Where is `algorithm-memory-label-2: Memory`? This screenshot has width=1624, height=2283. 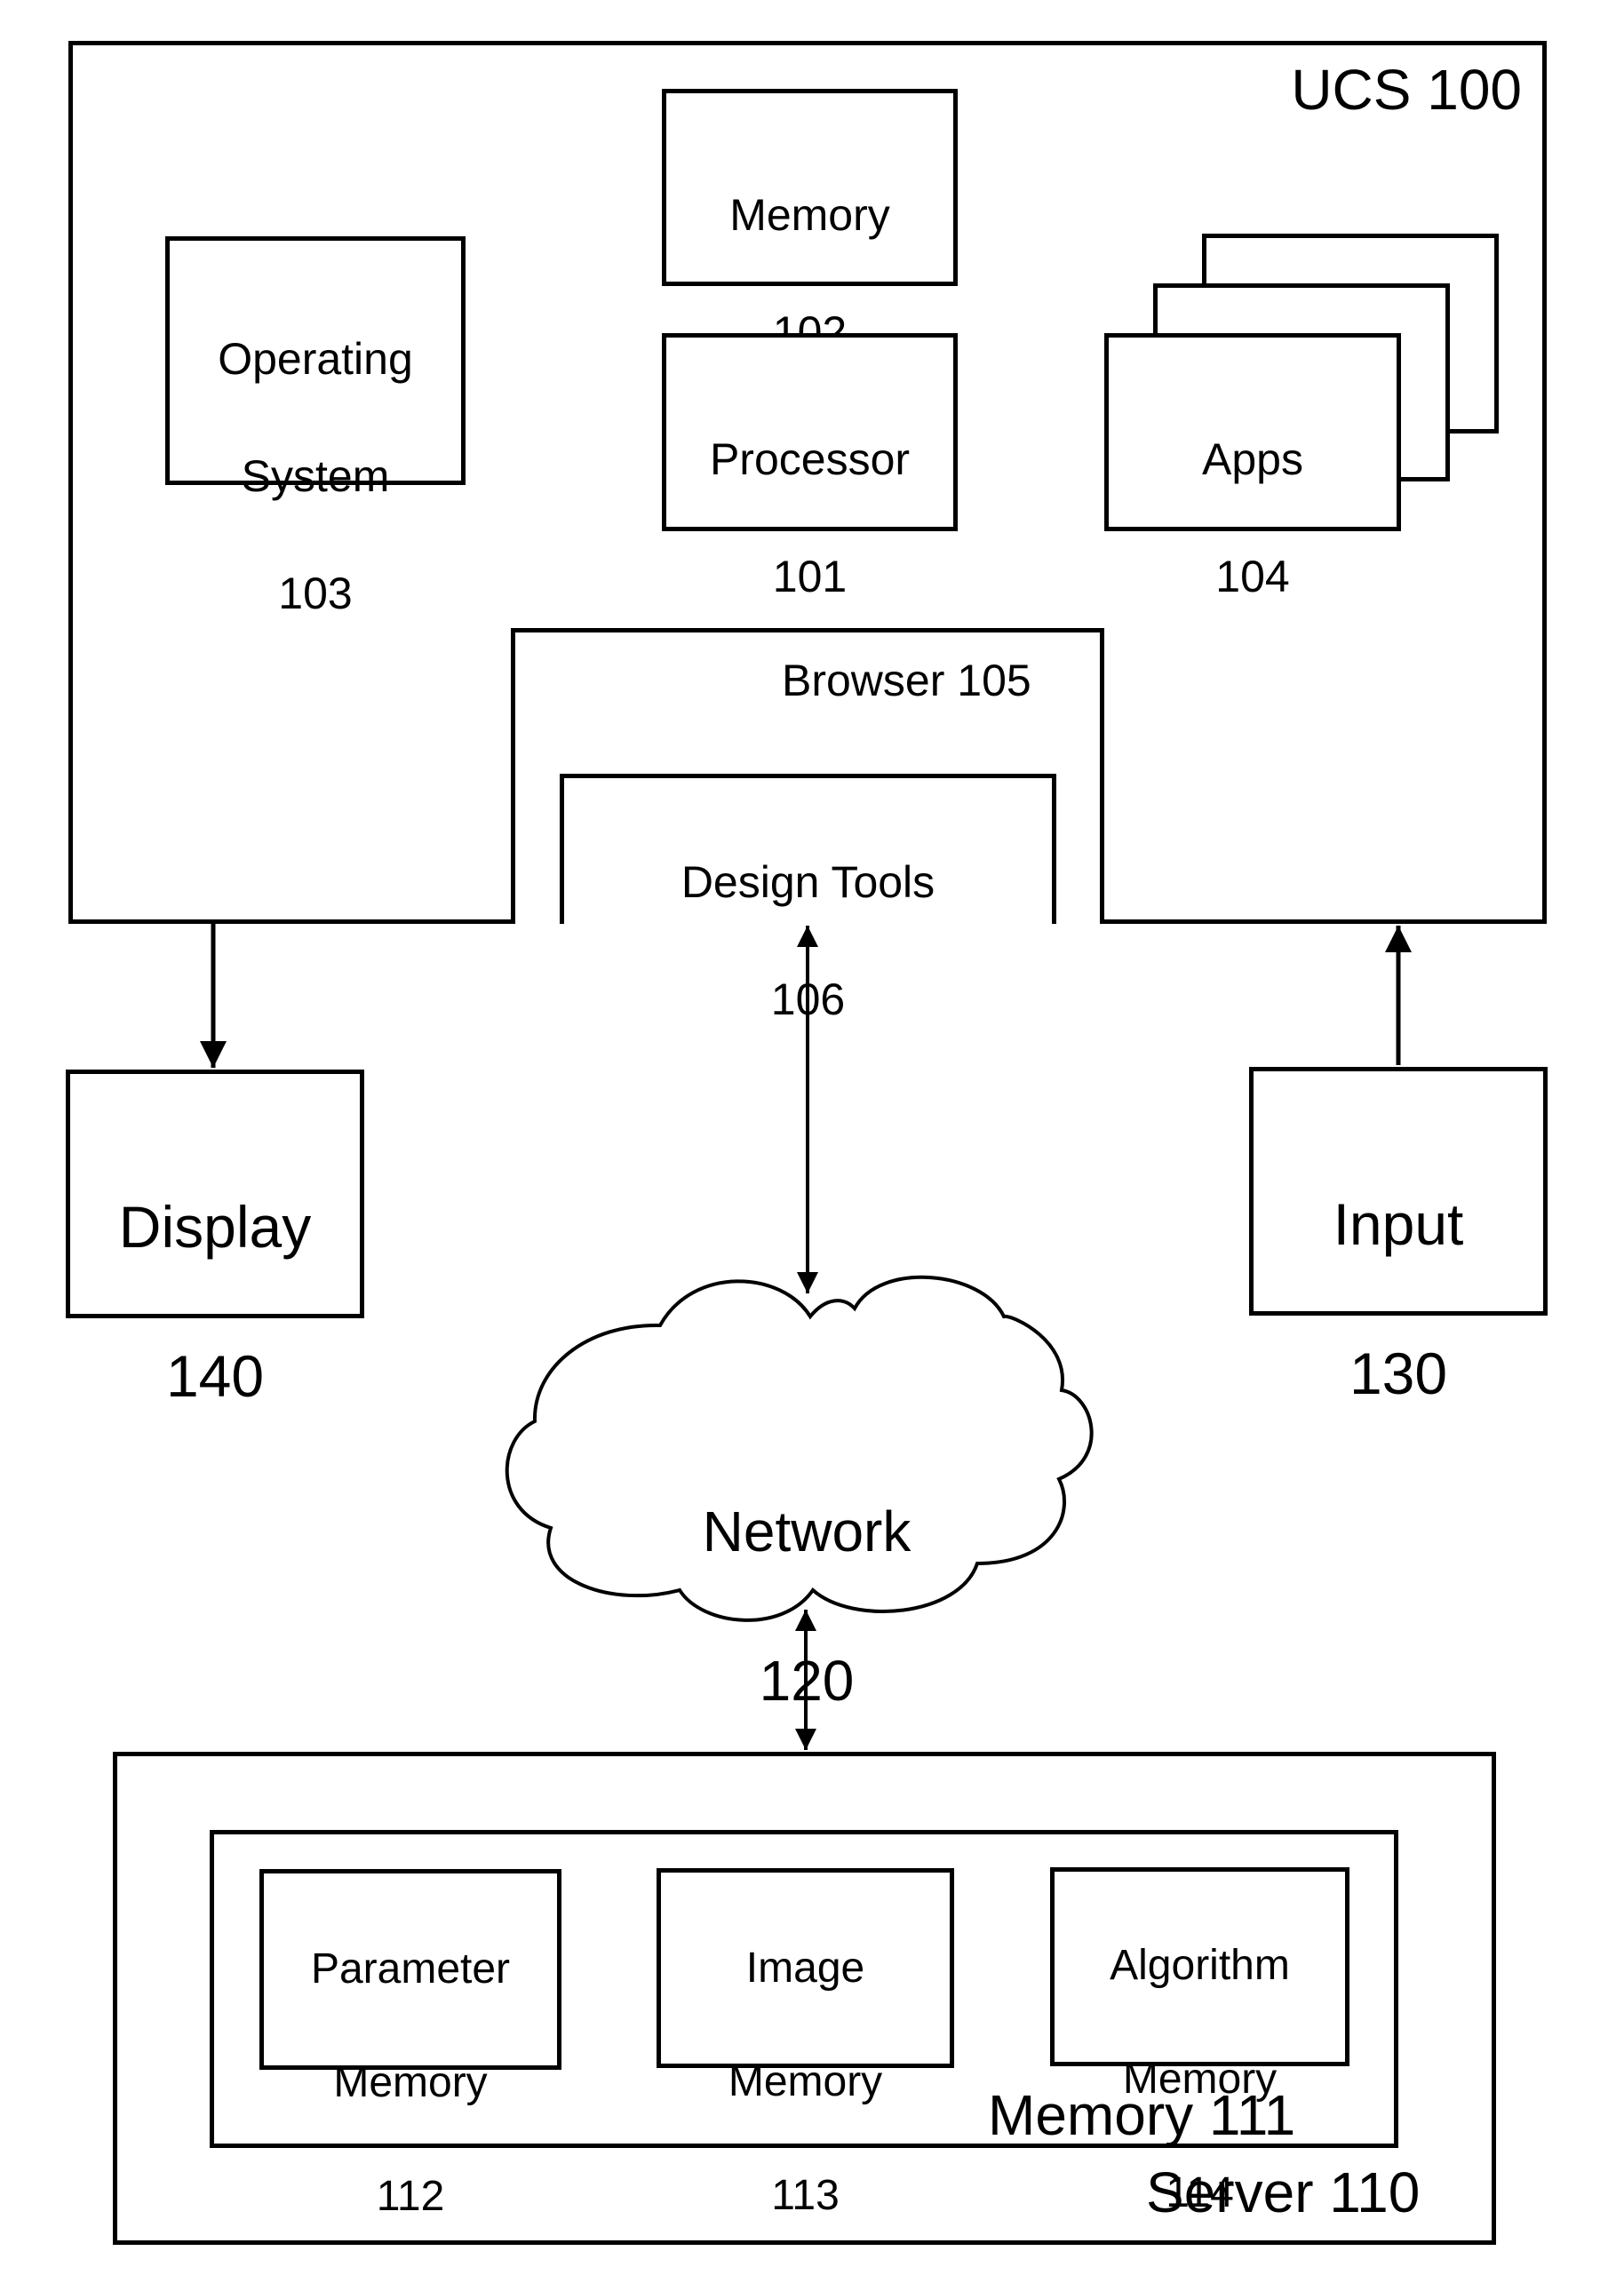 algorithm-memory-label-2: Memory is located at coordinates (1200, 2079).